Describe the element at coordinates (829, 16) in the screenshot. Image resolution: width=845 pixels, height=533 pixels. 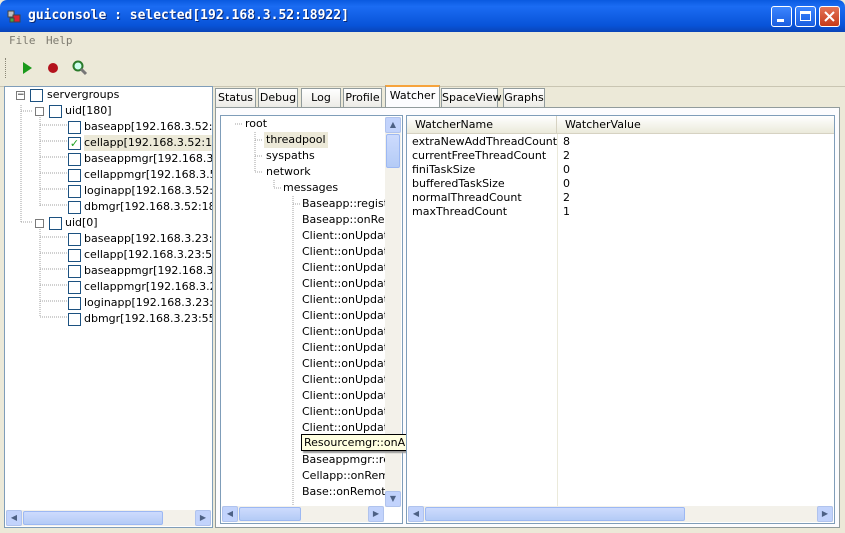
I see `close-button` at that location.